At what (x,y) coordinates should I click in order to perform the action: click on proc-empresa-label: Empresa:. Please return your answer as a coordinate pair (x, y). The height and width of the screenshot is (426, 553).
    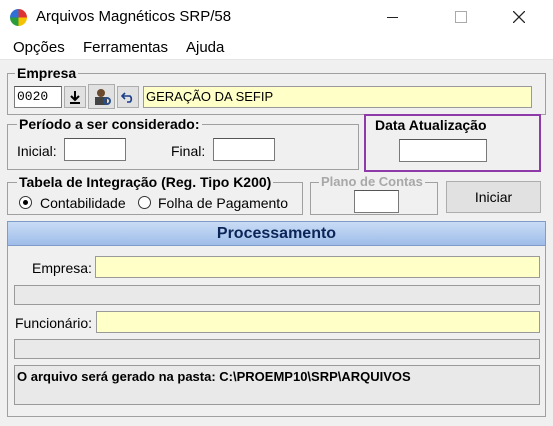
    Looking at the image, I should click on (62, 268).